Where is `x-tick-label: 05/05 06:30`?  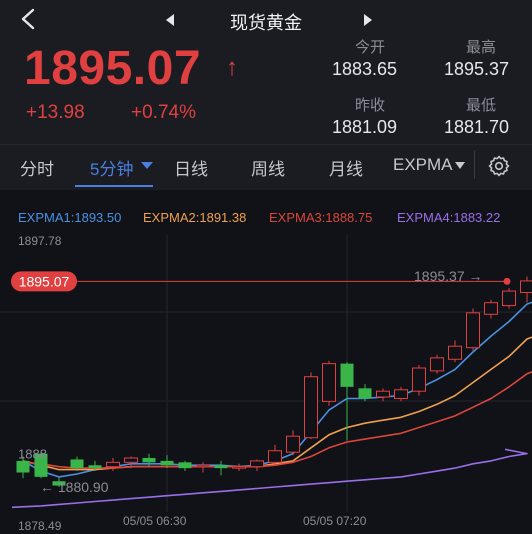
x-tick-label: 05/05 06:30 is located at coordinates (155, 521).